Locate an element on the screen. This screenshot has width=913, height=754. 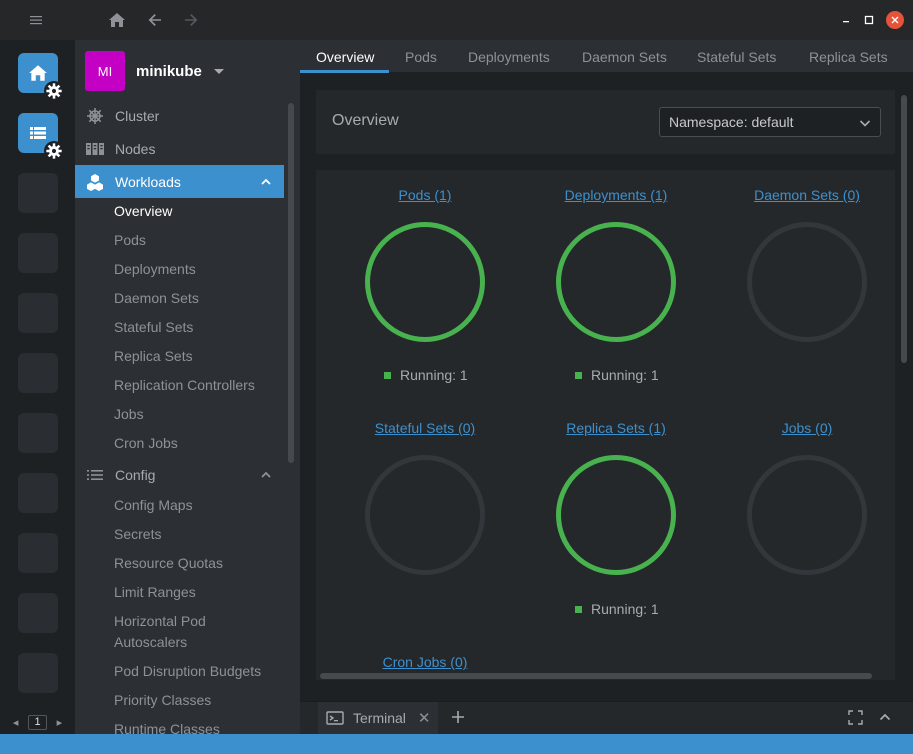
stateful-sets-card-title: Stateful Sets (0) is located at coordinates (425, 428).